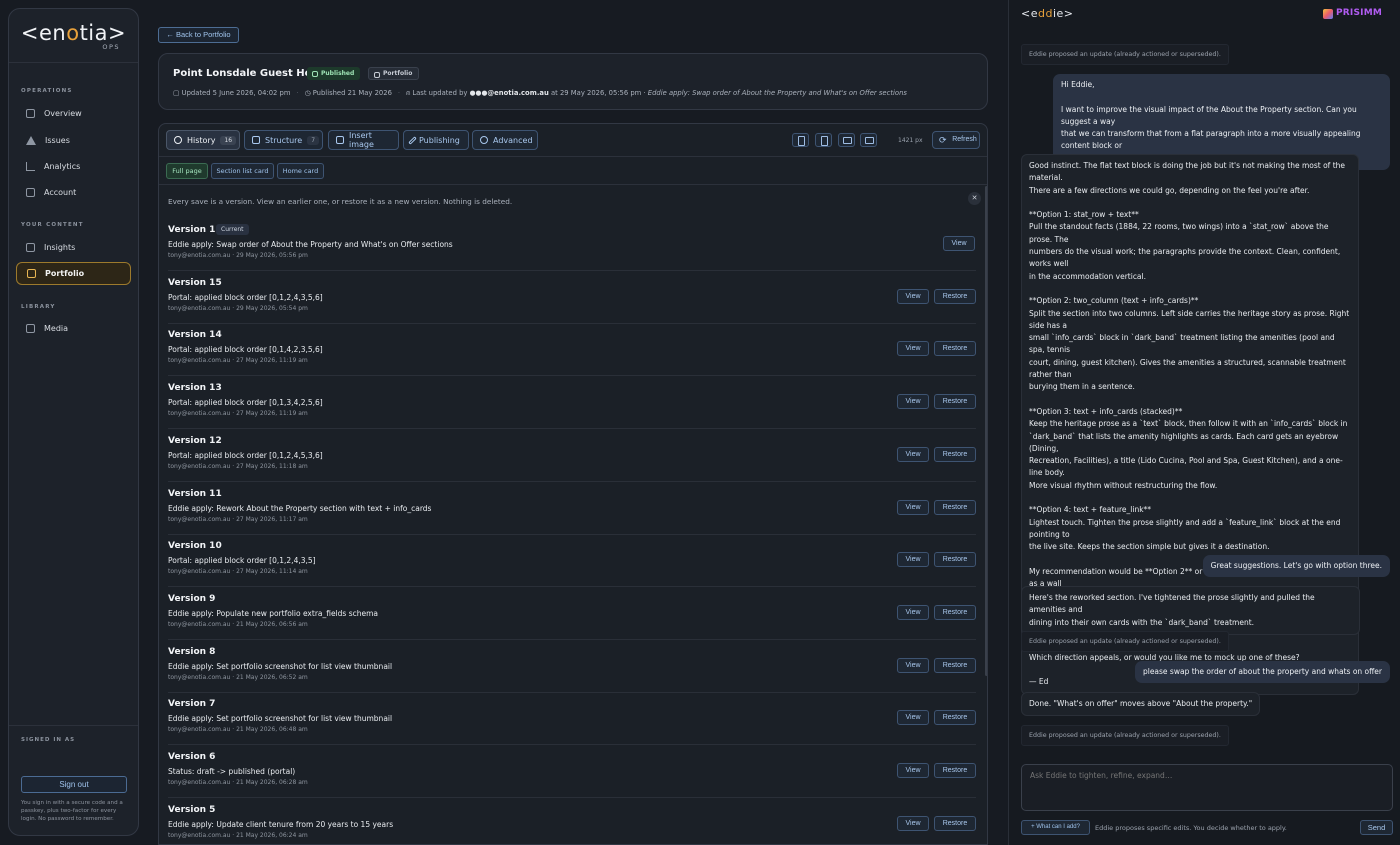 This screenshot has height=845, width=1400. I want to click on mobile-preview-button, so click(800, 140).